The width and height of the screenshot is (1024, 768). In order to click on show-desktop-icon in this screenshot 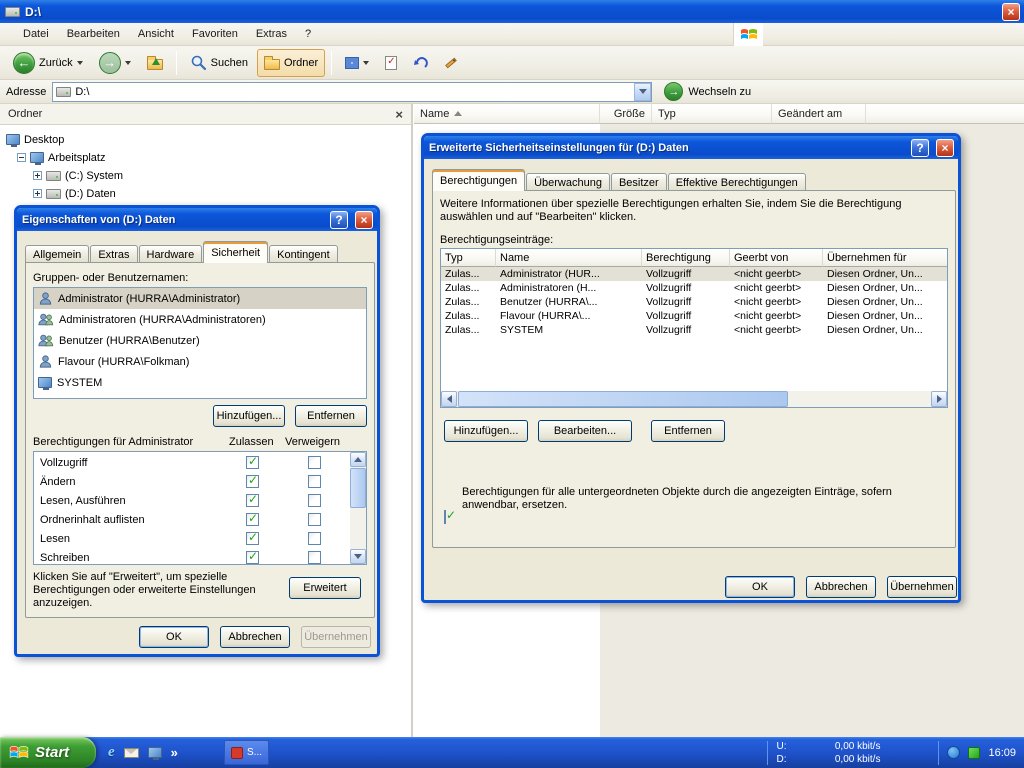, I will do `click(154, 753)`.